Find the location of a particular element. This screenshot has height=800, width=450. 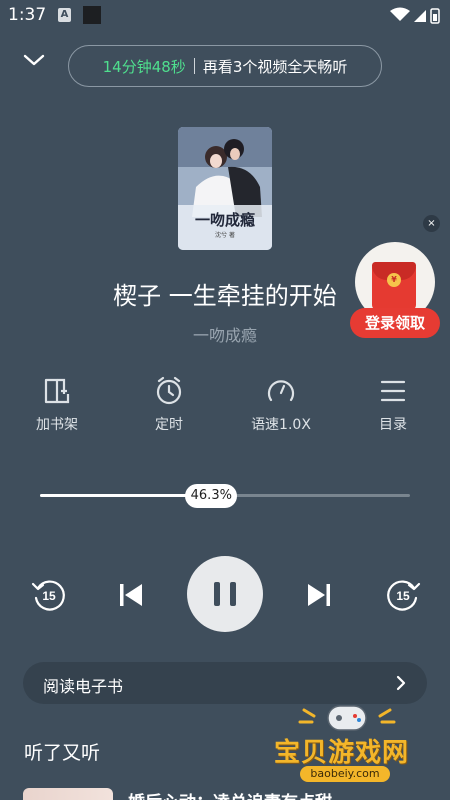

signal-battery-icons is located at coordinates (415, 15).